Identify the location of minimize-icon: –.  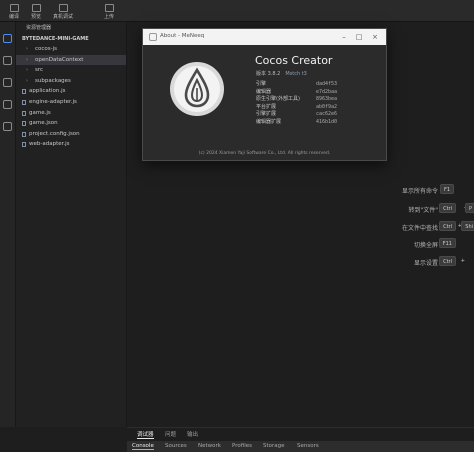
(344, 37).